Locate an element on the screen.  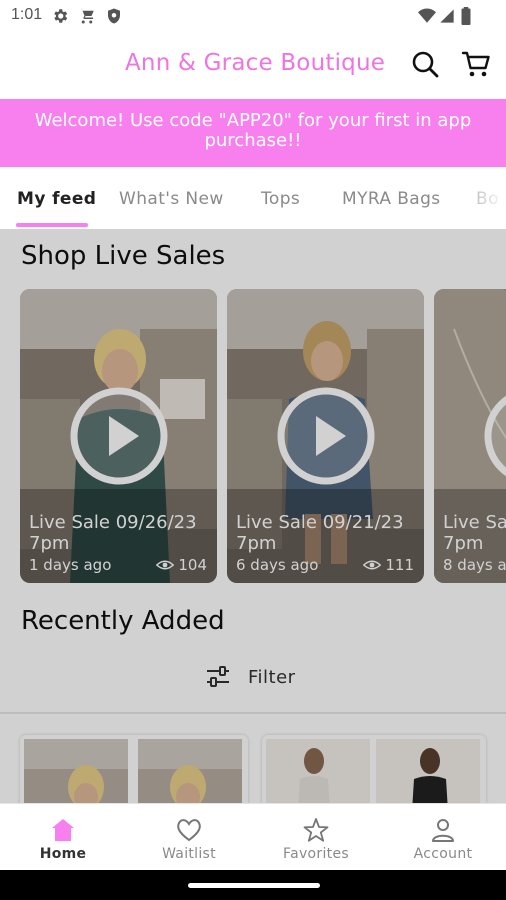
system-navigation-bar is located at coordinates (253, 885).